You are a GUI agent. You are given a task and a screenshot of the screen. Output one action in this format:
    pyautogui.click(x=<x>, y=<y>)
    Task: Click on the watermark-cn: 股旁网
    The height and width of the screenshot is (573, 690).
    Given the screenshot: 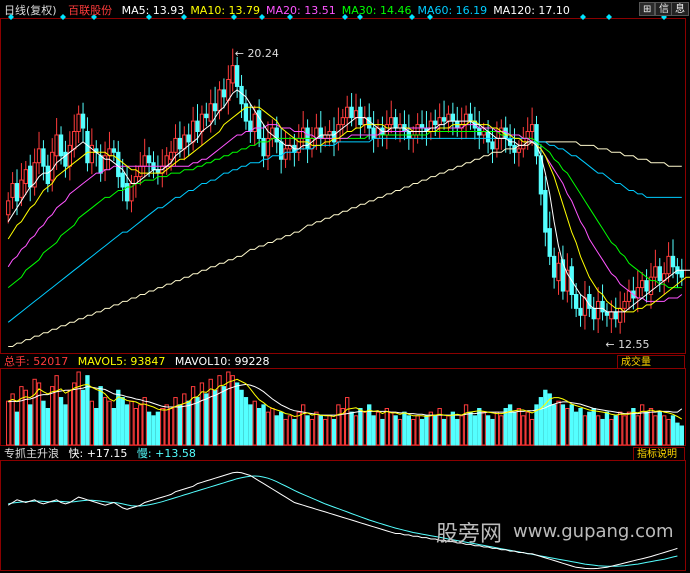 What is the action you would take?
    pyautogui.click(x=469, y=534)
    